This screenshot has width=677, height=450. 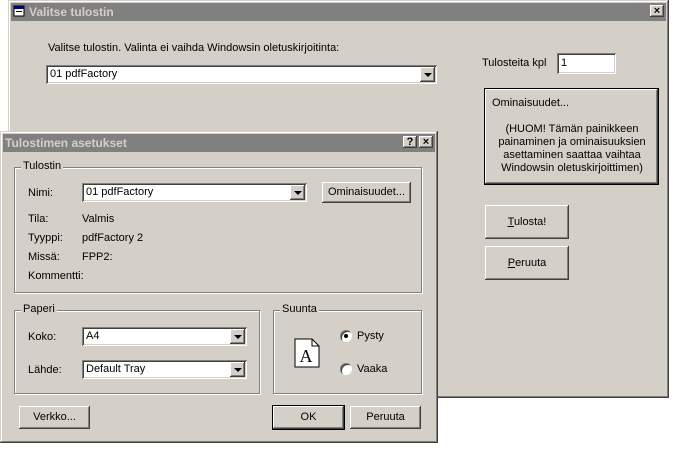 What do you see at coordinates (113, 238) in the screenshot?
I see `type-value: pdfFactory 2` at bounding box center [113, 238].